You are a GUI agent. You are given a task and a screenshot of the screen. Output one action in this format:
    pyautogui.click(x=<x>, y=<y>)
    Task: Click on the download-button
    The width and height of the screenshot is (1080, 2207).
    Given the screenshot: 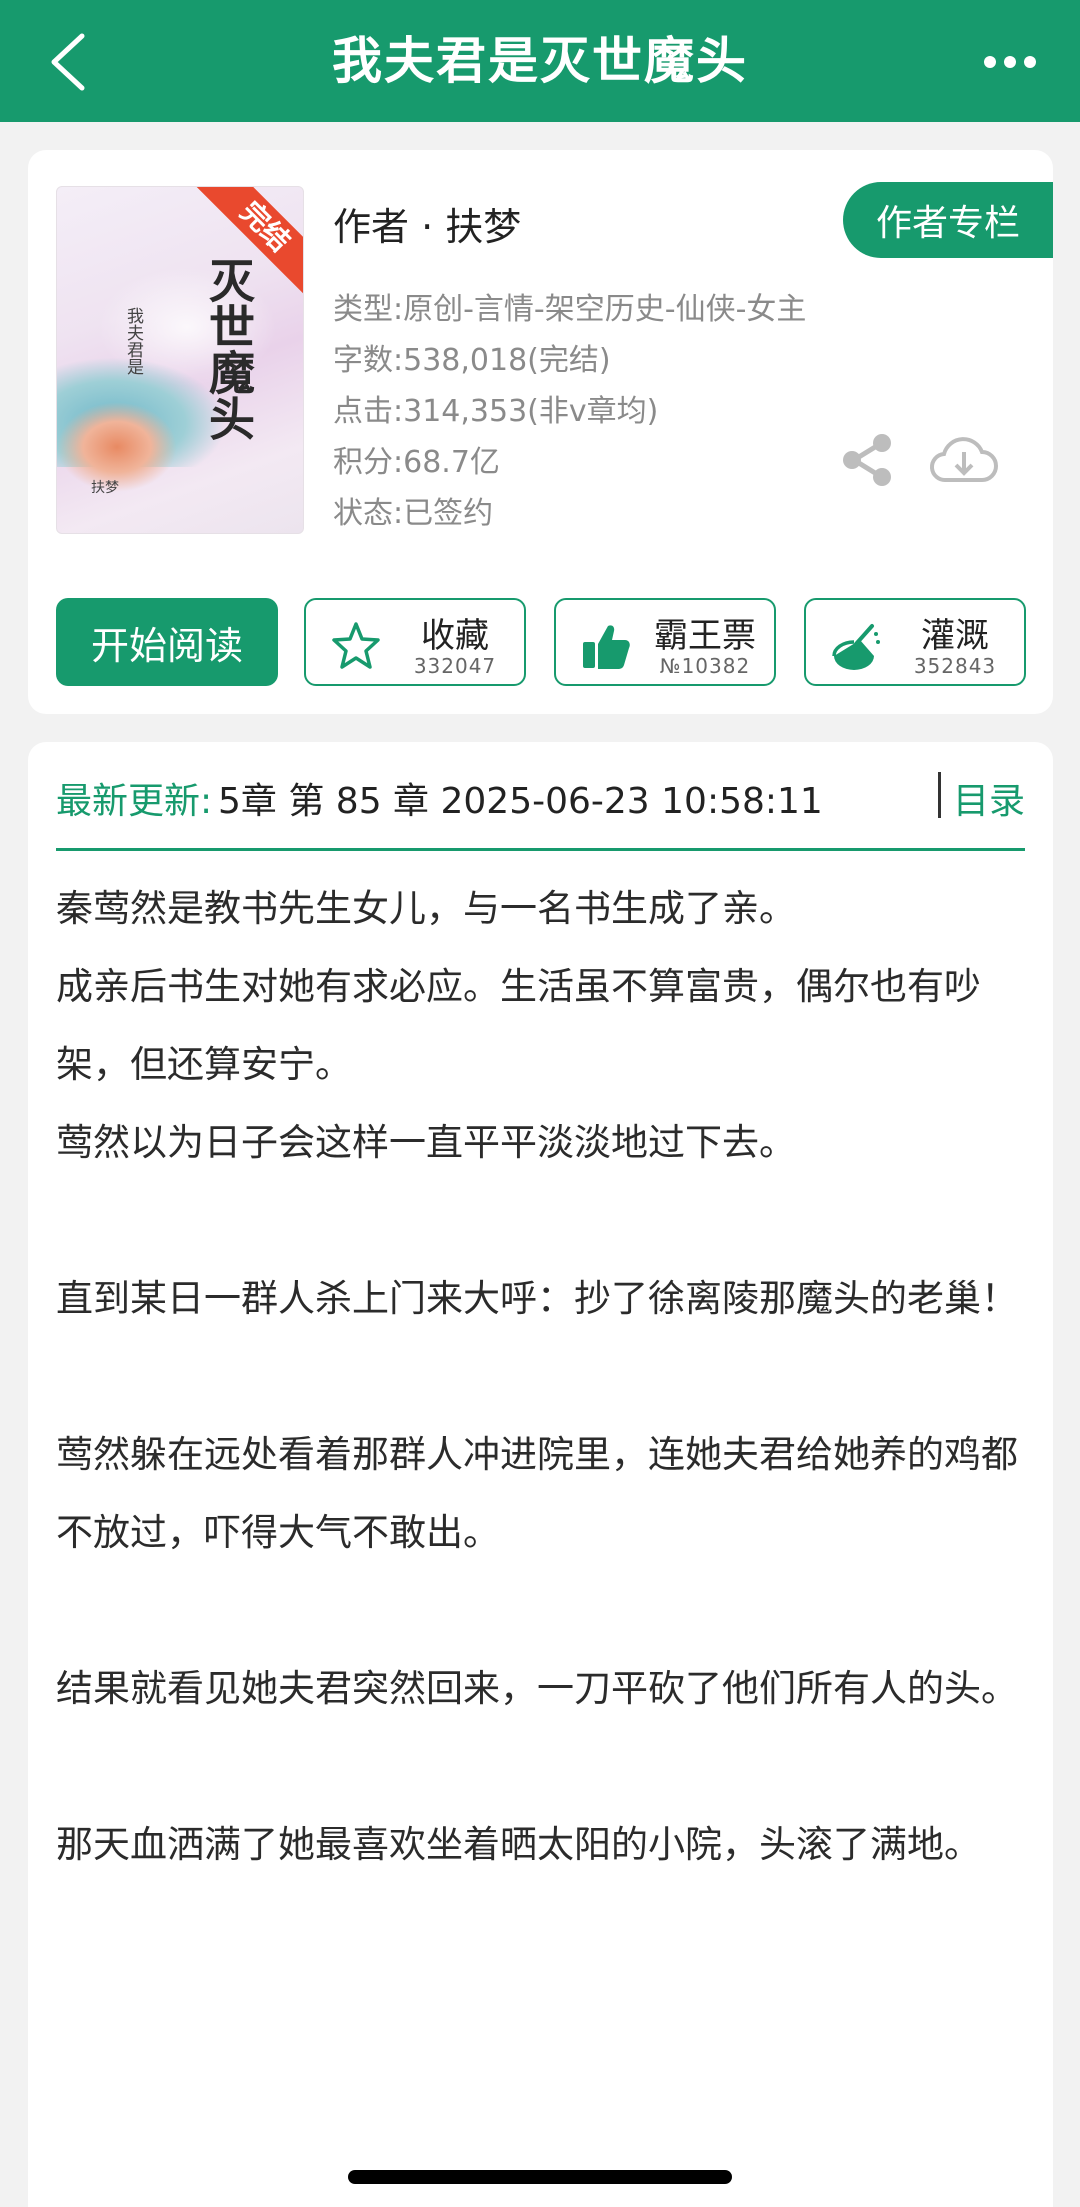 What is the action you would take?
    pyautogui.click(x=963, y=460)
    